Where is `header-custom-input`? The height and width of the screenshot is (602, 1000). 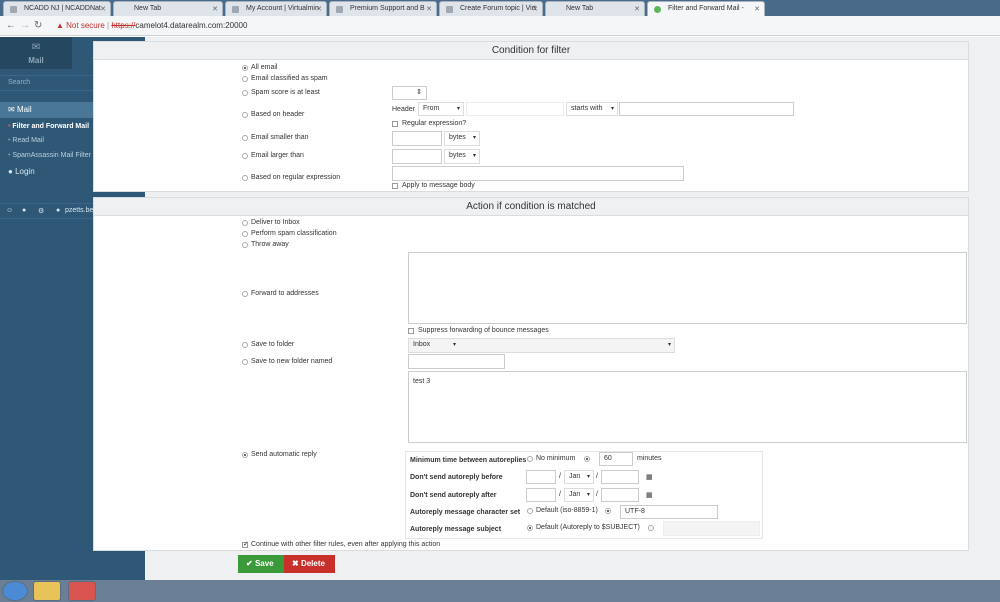
header-custom-input is located at coordinates (515, 109).